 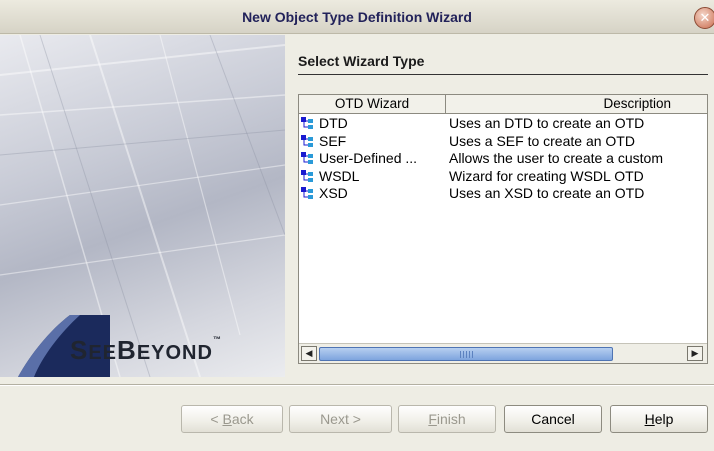 I want to click on title-bar: New Object Type Definition Wizard ✕, so click(x=357, y=17).